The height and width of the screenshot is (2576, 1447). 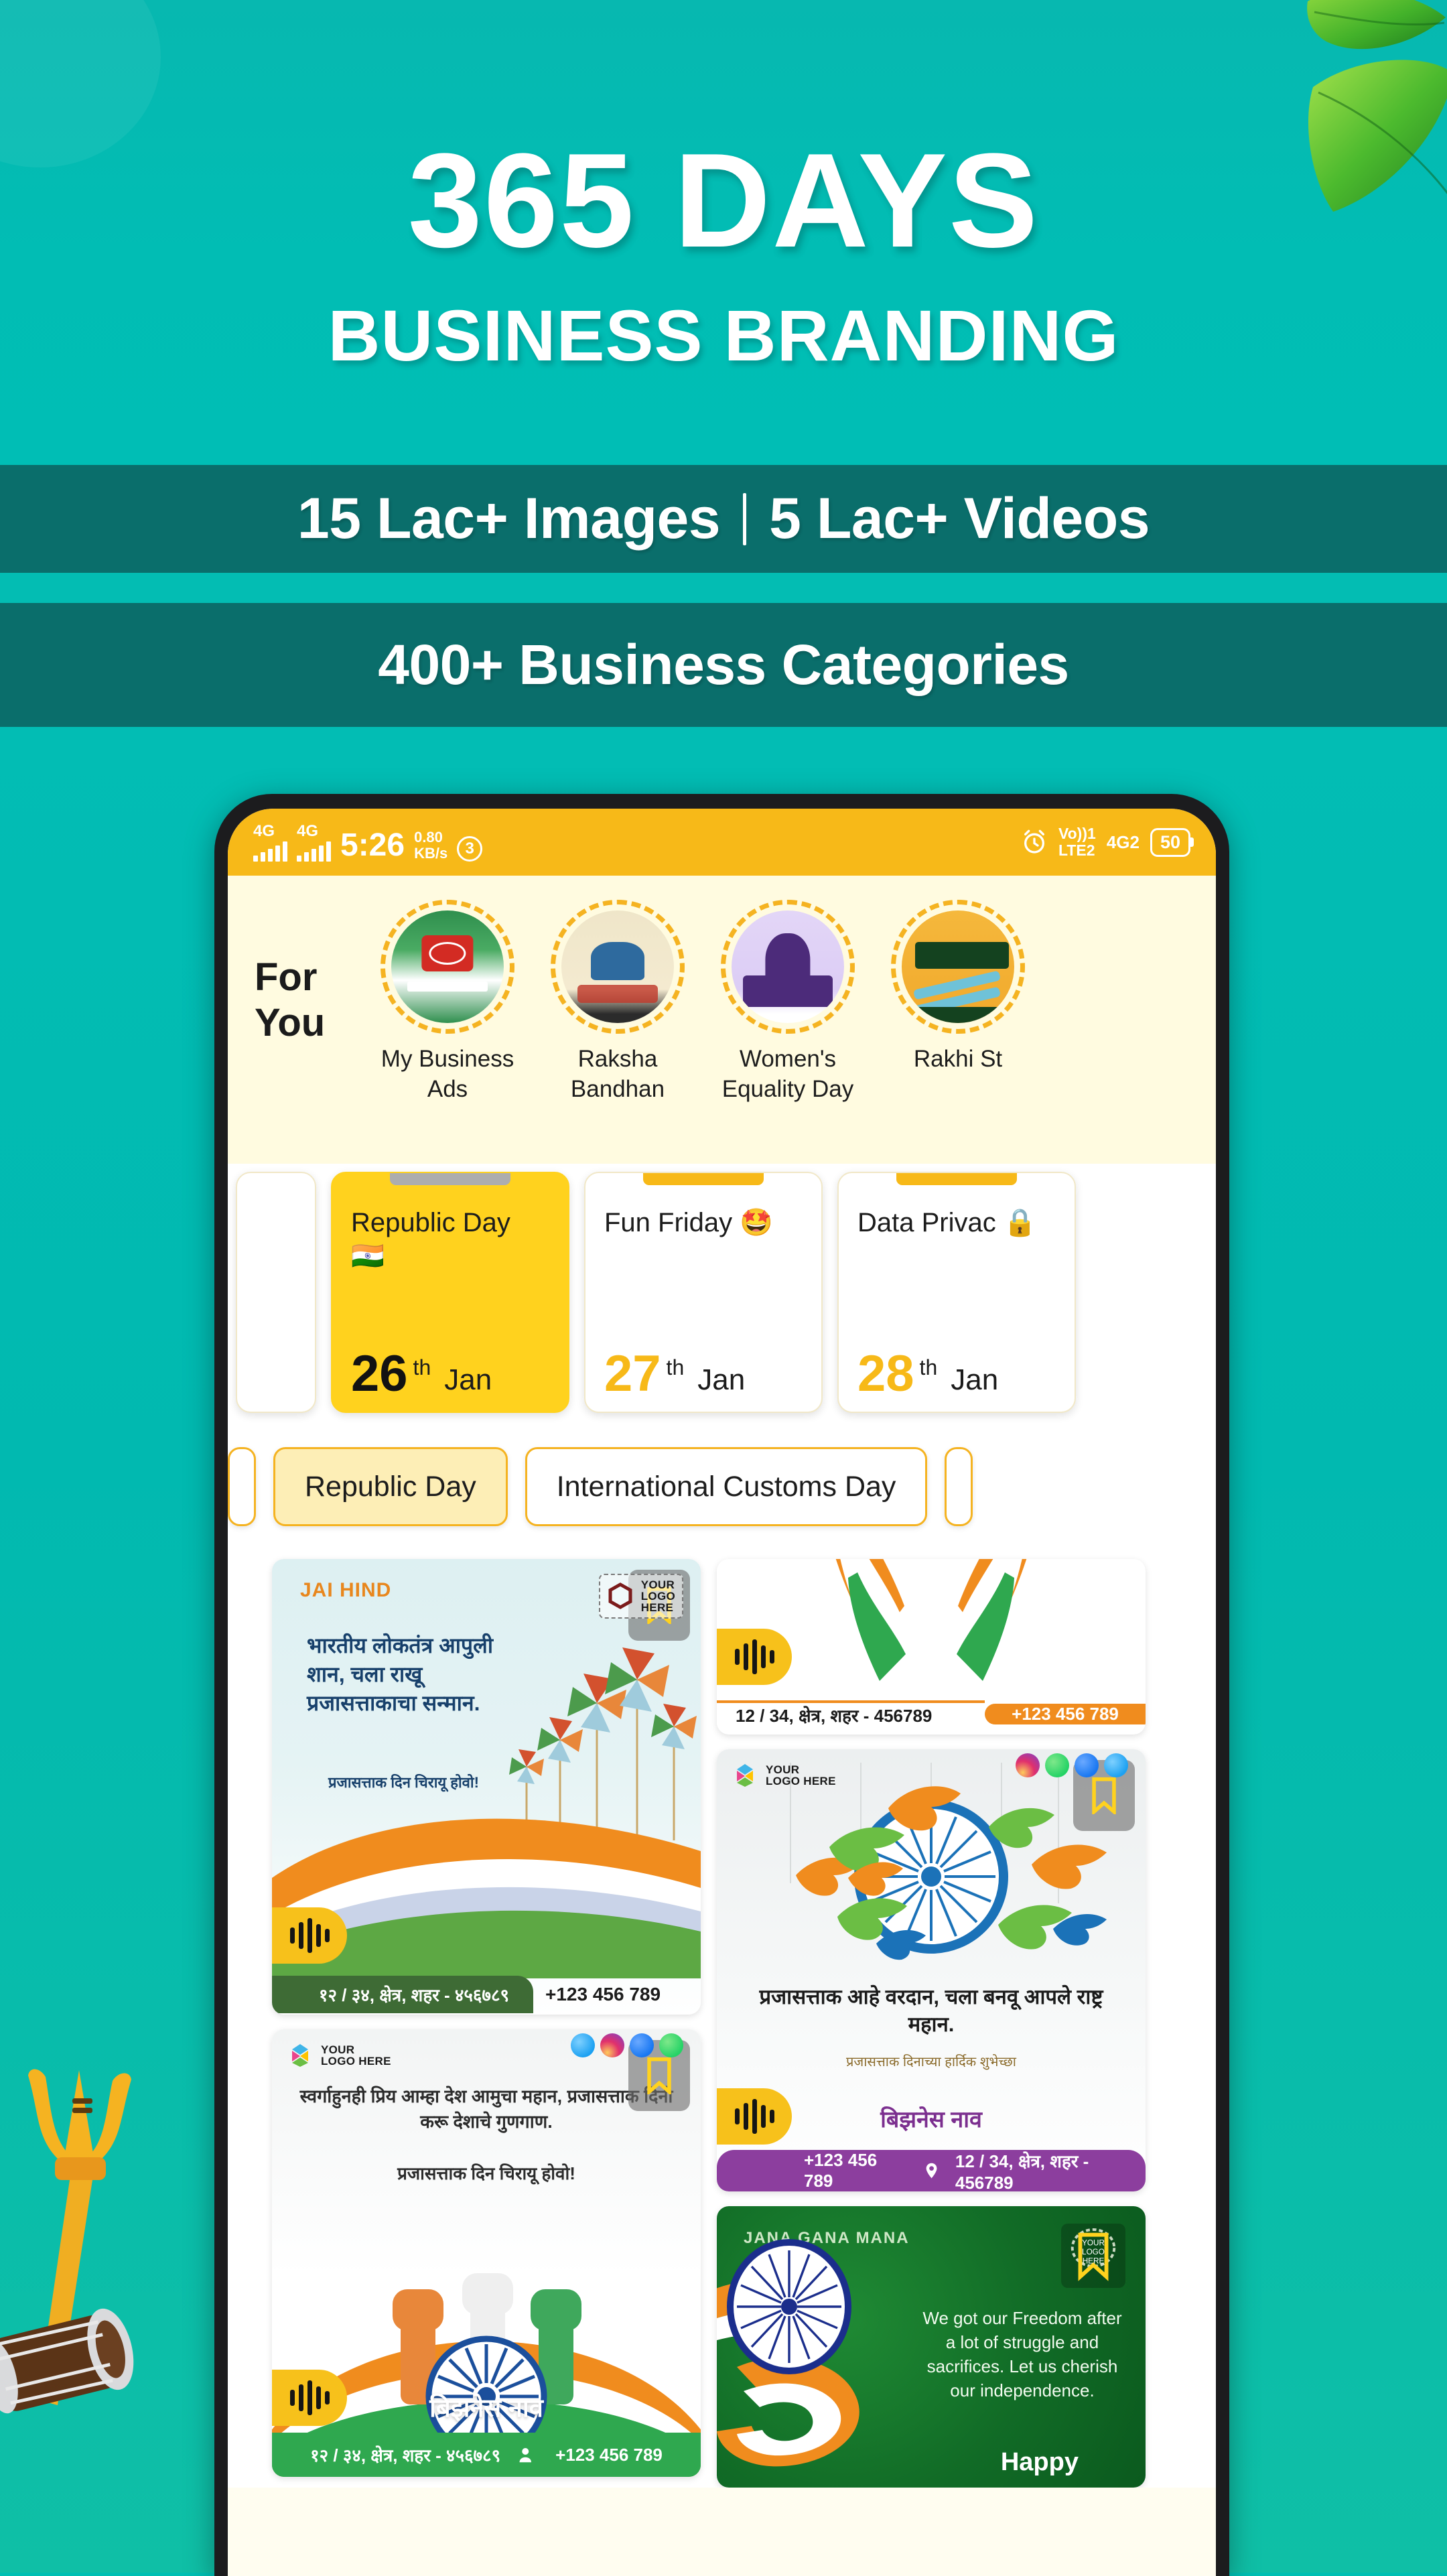 I want to click on date-card-data-privacy-day: Data Privac 🔒 28 th Jan, so click(x=956, y=1292).